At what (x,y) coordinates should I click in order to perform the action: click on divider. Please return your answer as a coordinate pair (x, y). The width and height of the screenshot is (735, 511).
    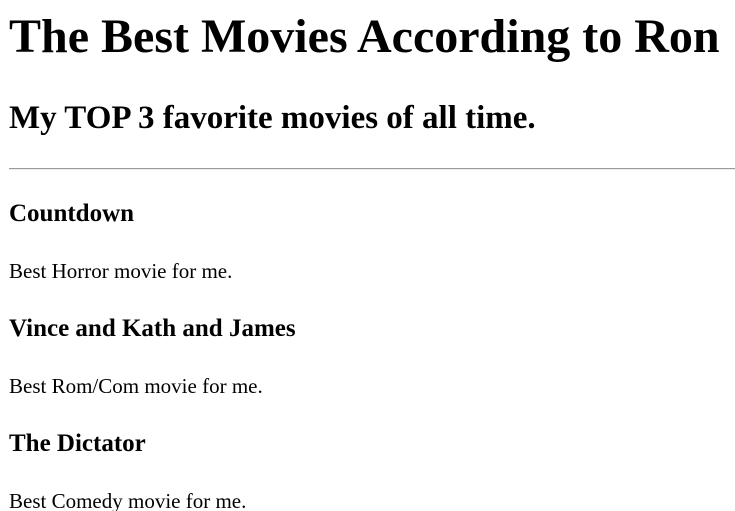
    Looking at the image, I should click on (372, 169).